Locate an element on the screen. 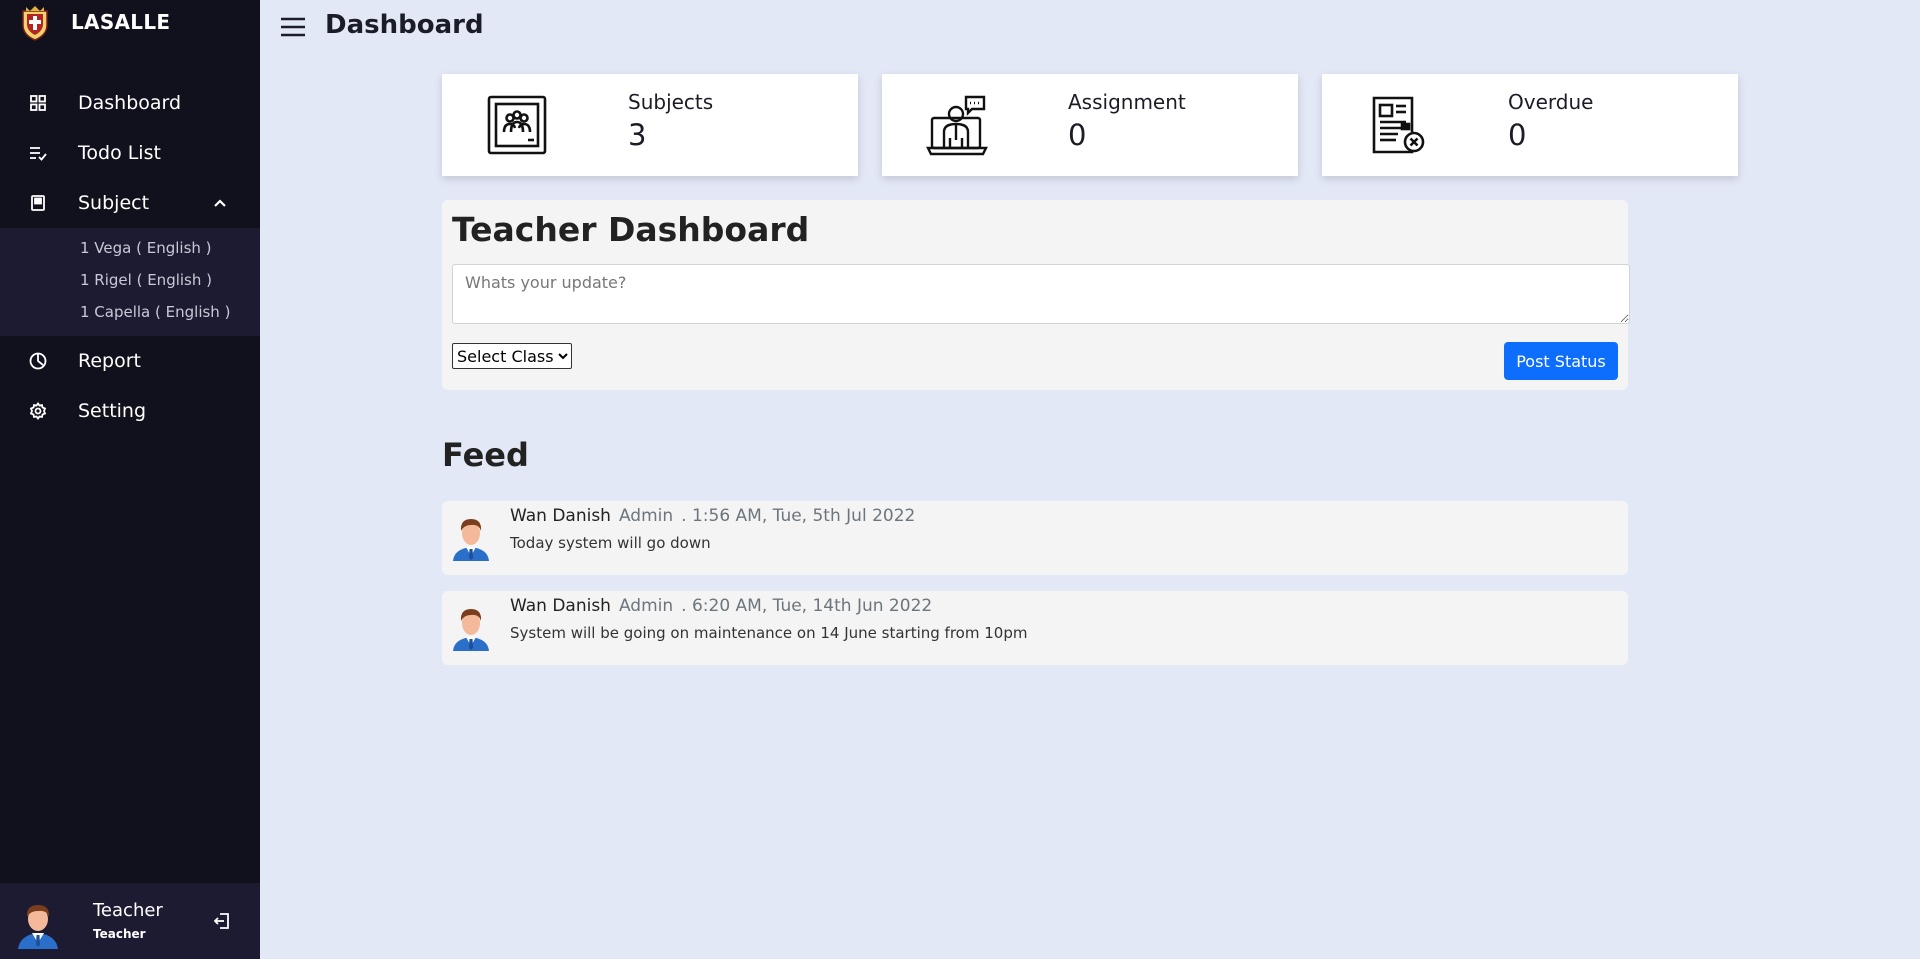  chevron-up-icon is located at coordinates (220, 203).